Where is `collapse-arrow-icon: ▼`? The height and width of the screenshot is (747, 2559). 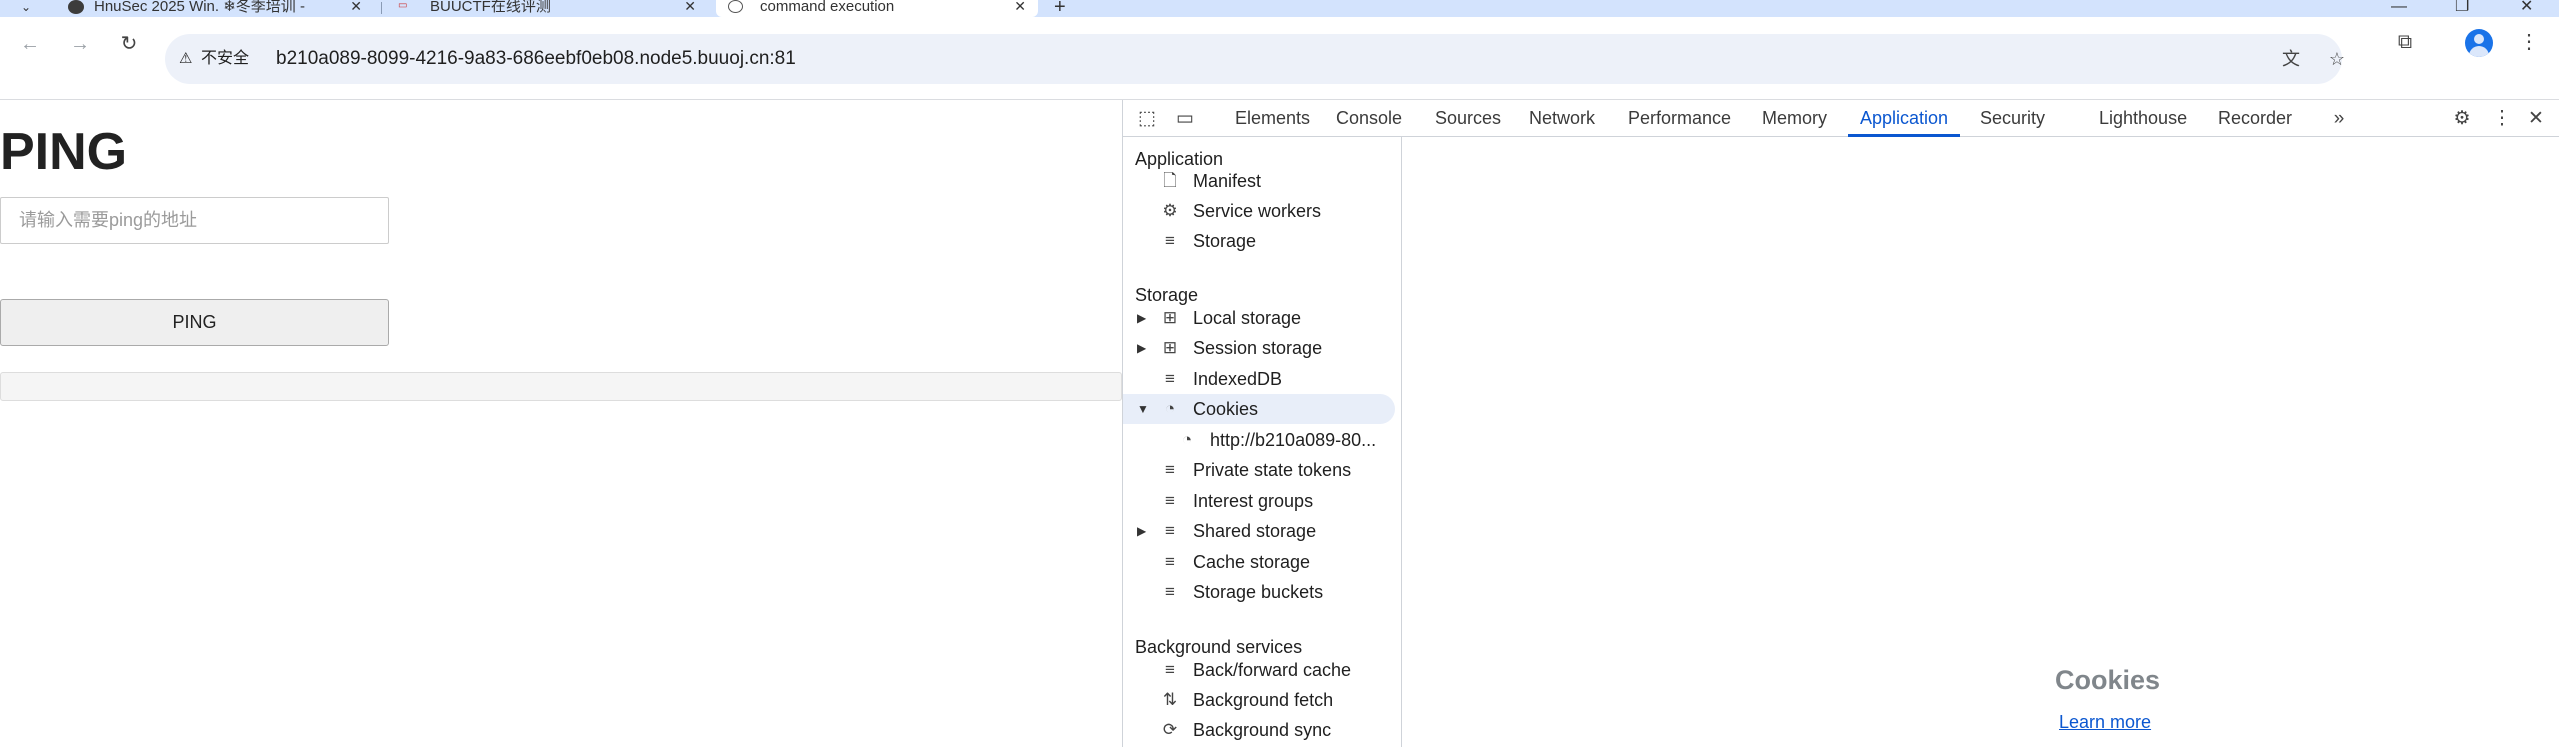
collapse-arrow-icon: ▼ is located at coordinates (1143, 409).